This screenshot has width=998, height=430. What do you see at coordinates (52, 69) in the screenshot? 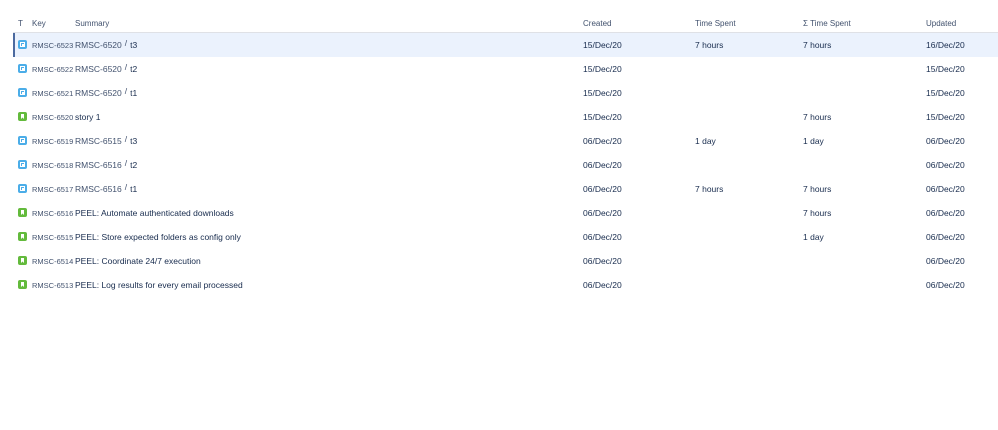
I see `issue-key-link: RMSC-6522` at bounding box center [52, 69].